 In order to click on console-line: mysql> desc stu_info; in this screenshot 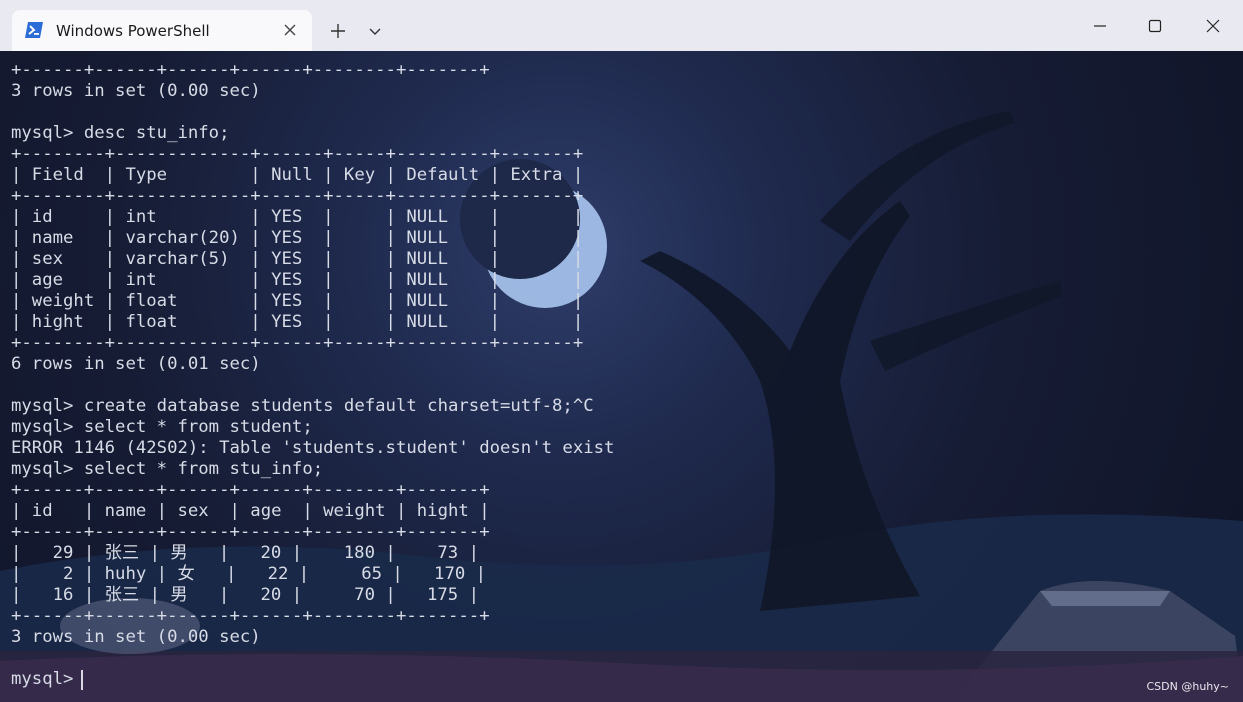, I will do `click(120, 133)`.